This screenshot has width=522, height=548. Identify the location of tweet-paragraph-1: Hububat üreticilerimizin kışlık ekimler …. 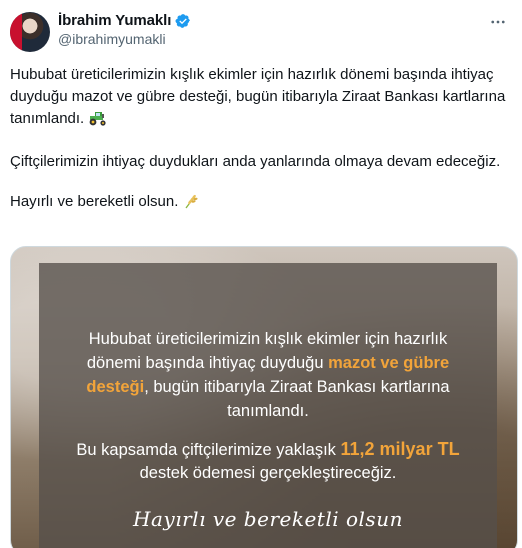
(260, 98).